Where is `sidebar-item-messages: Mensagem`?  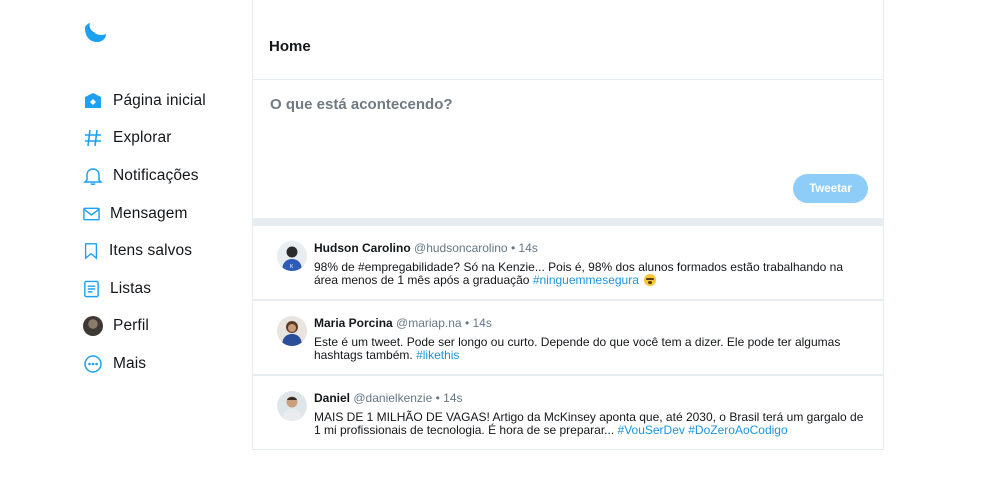
sidebar-item-messages: Mensagem is located at coordinates (144, 214).